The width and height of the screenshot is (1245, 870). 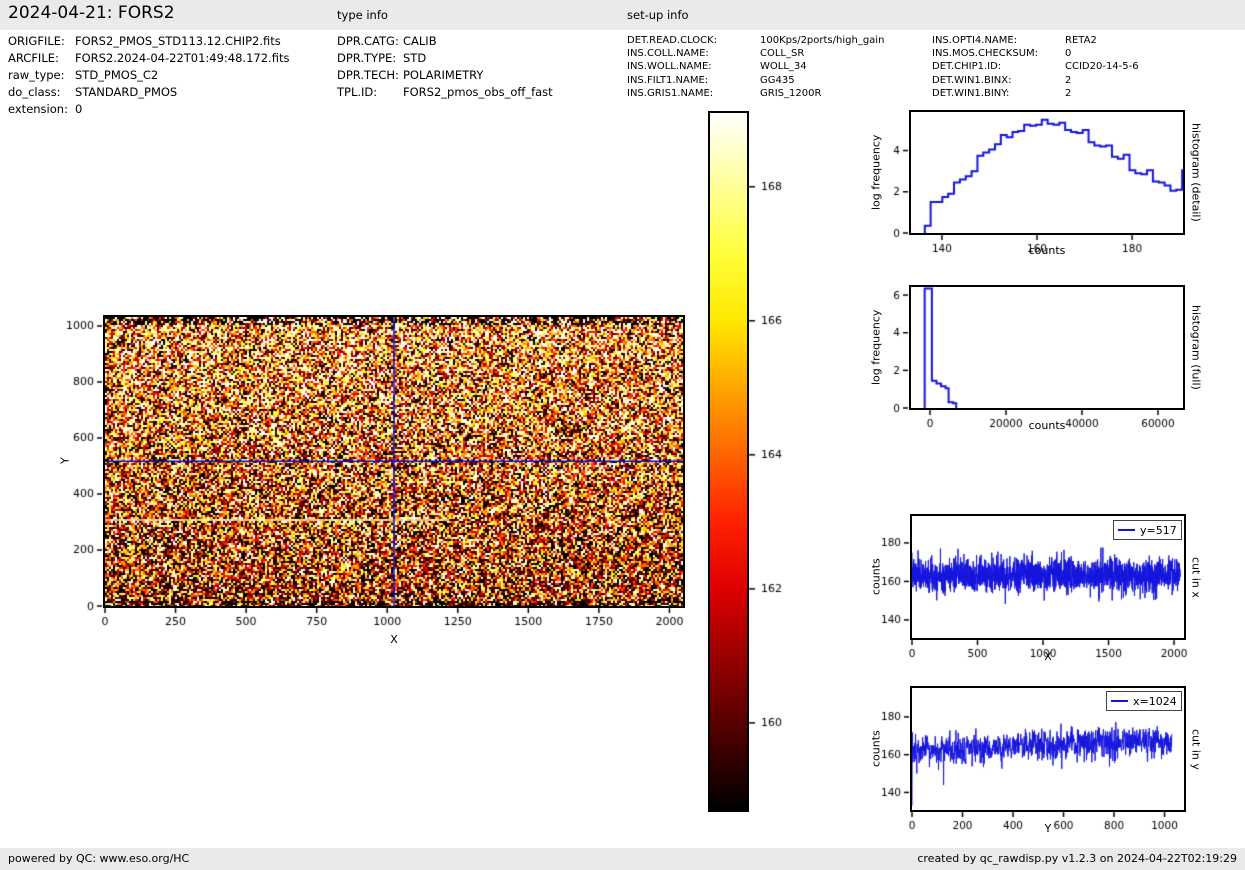 I want to click on cut-x-xaxis-label: X, so click(x=1048, y=656).